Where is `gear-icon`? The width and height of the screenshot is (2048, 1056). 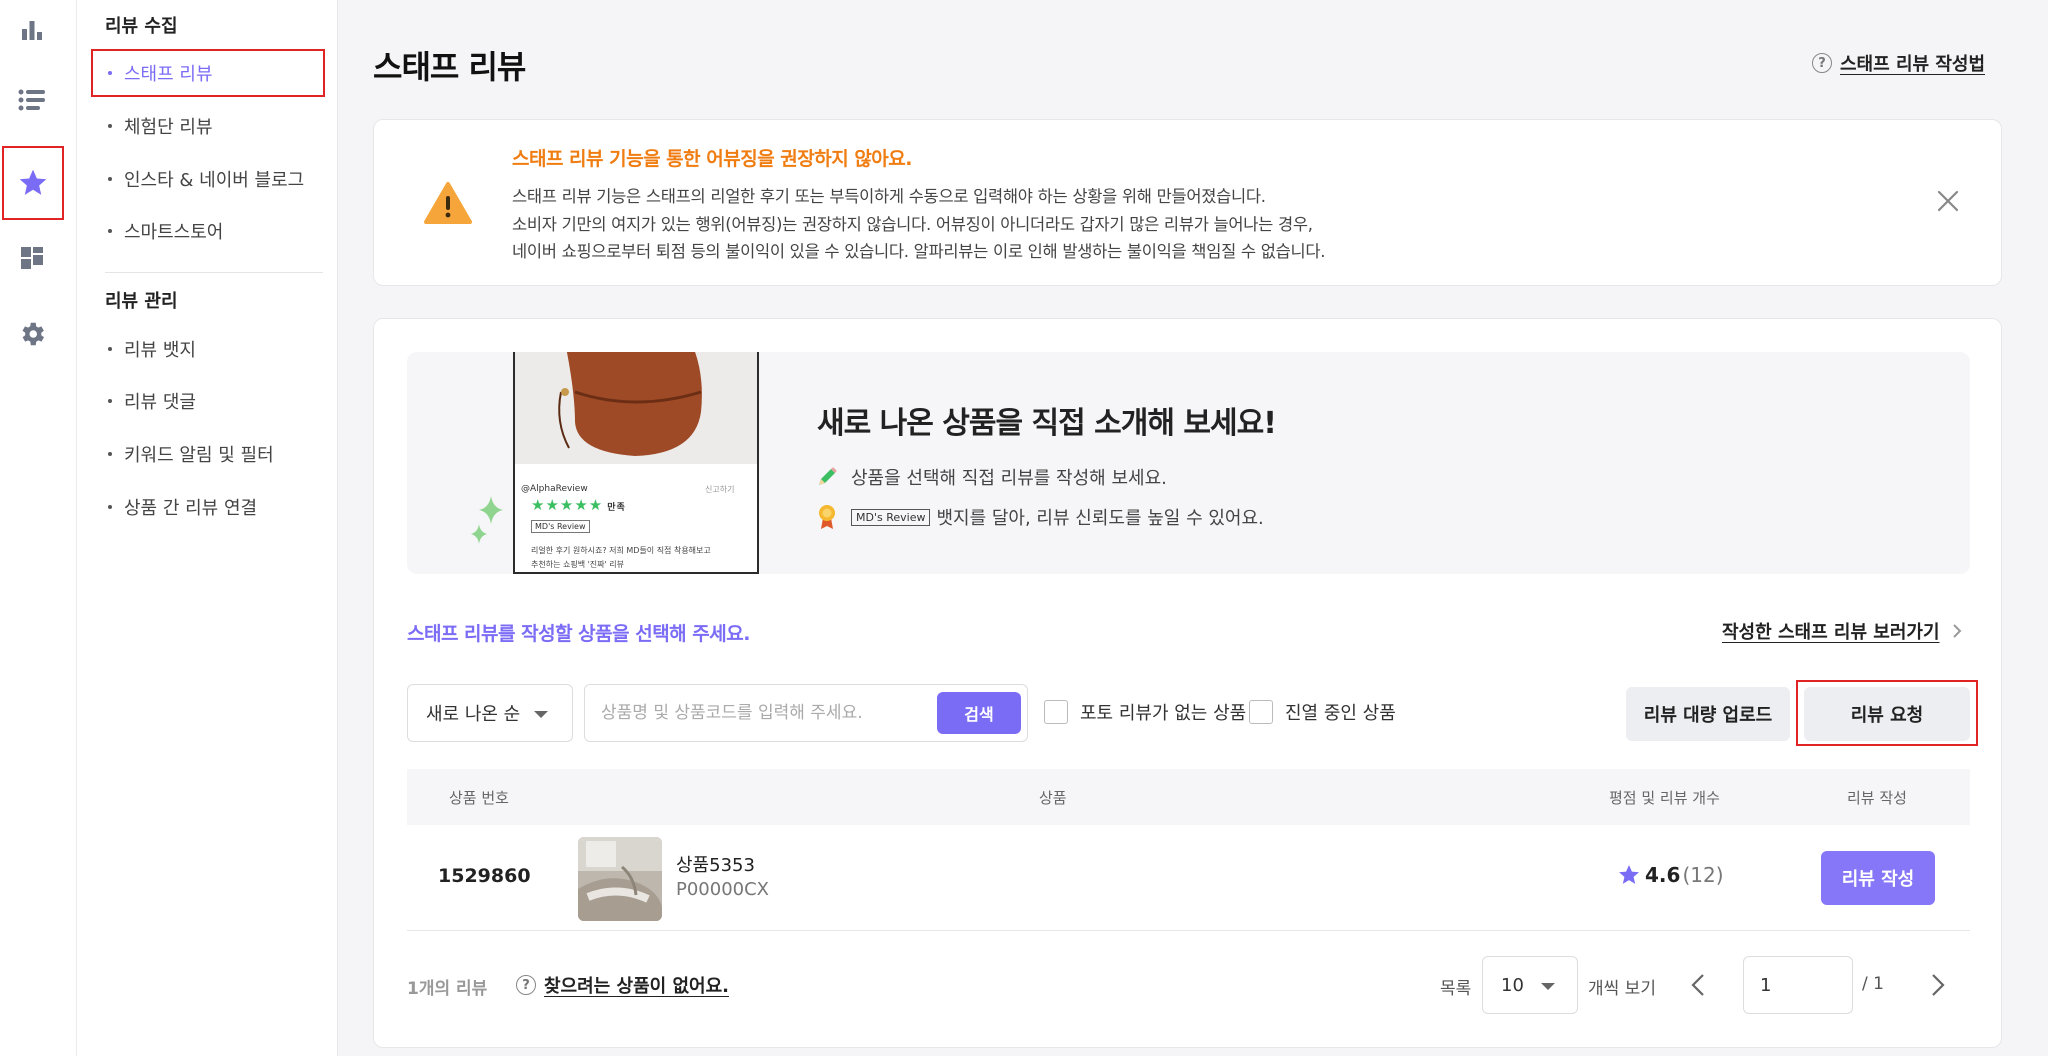 gear-icon is located at coordinates (33, 334).